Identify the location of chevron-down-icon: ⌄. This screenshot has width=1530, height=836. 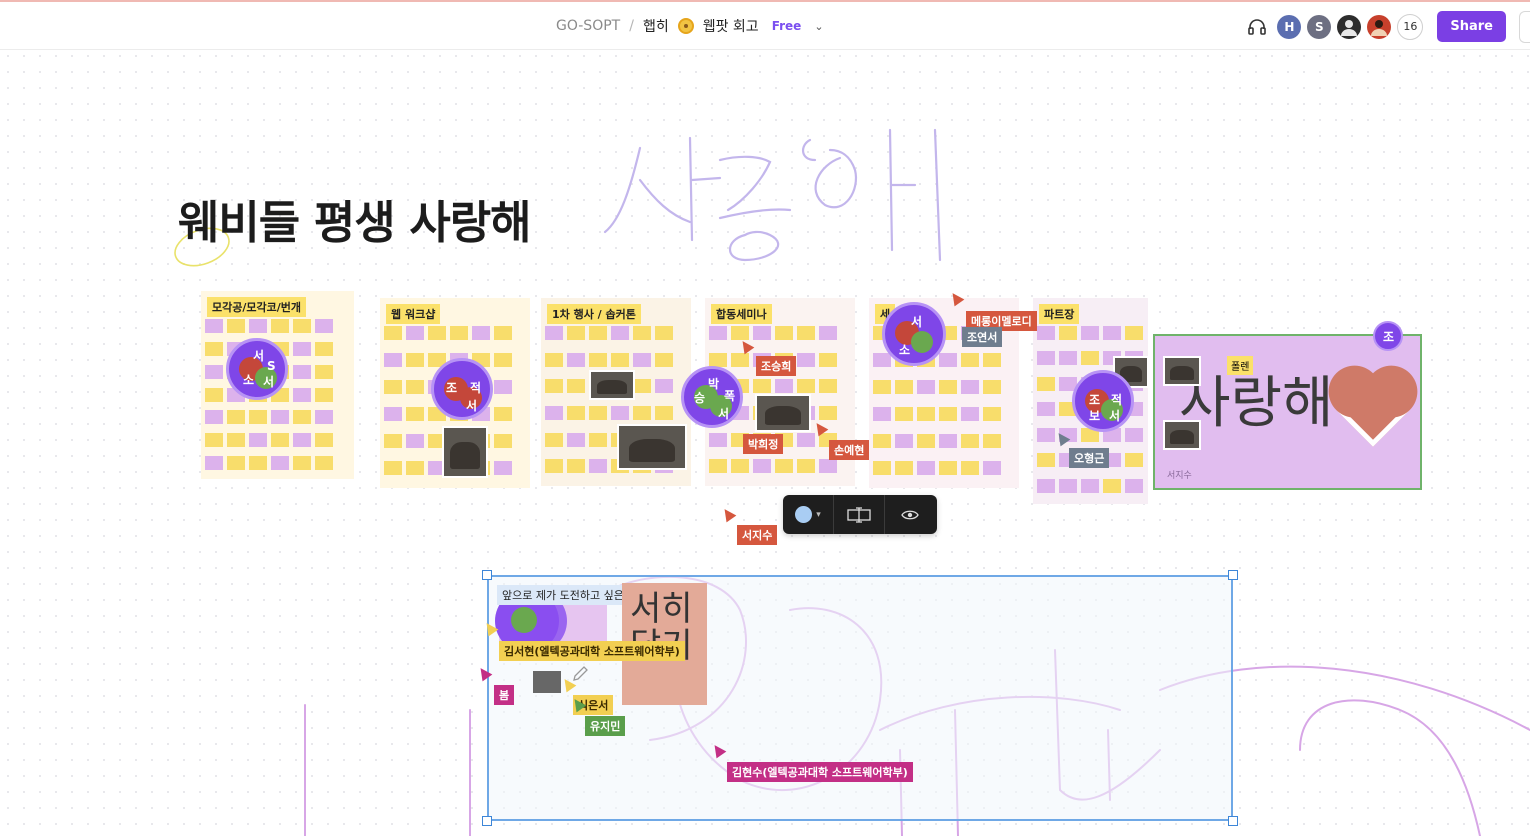
(818, 26).